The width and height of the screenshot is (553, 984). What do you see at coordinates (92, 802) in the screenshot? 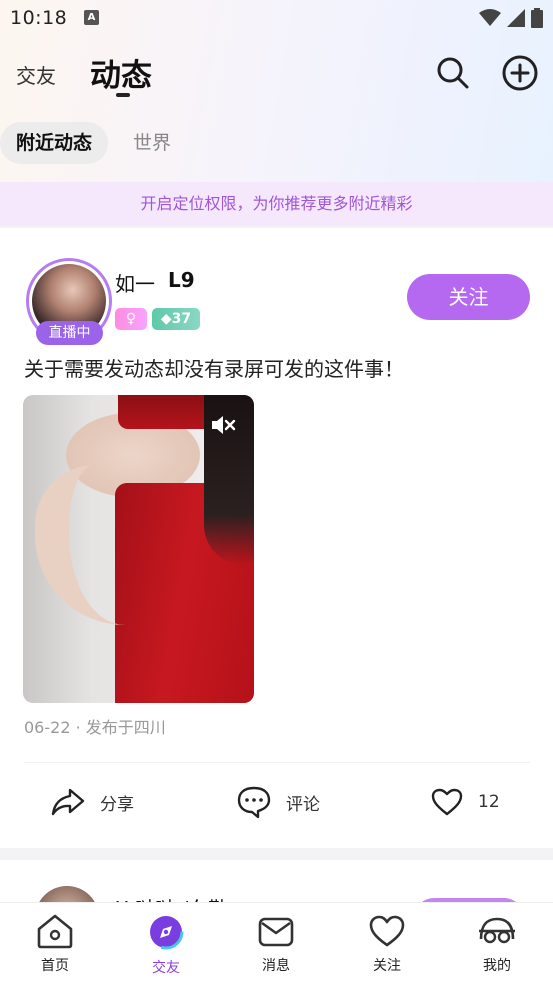
I see `share-button: 分享` at bounding box center [92, 802].